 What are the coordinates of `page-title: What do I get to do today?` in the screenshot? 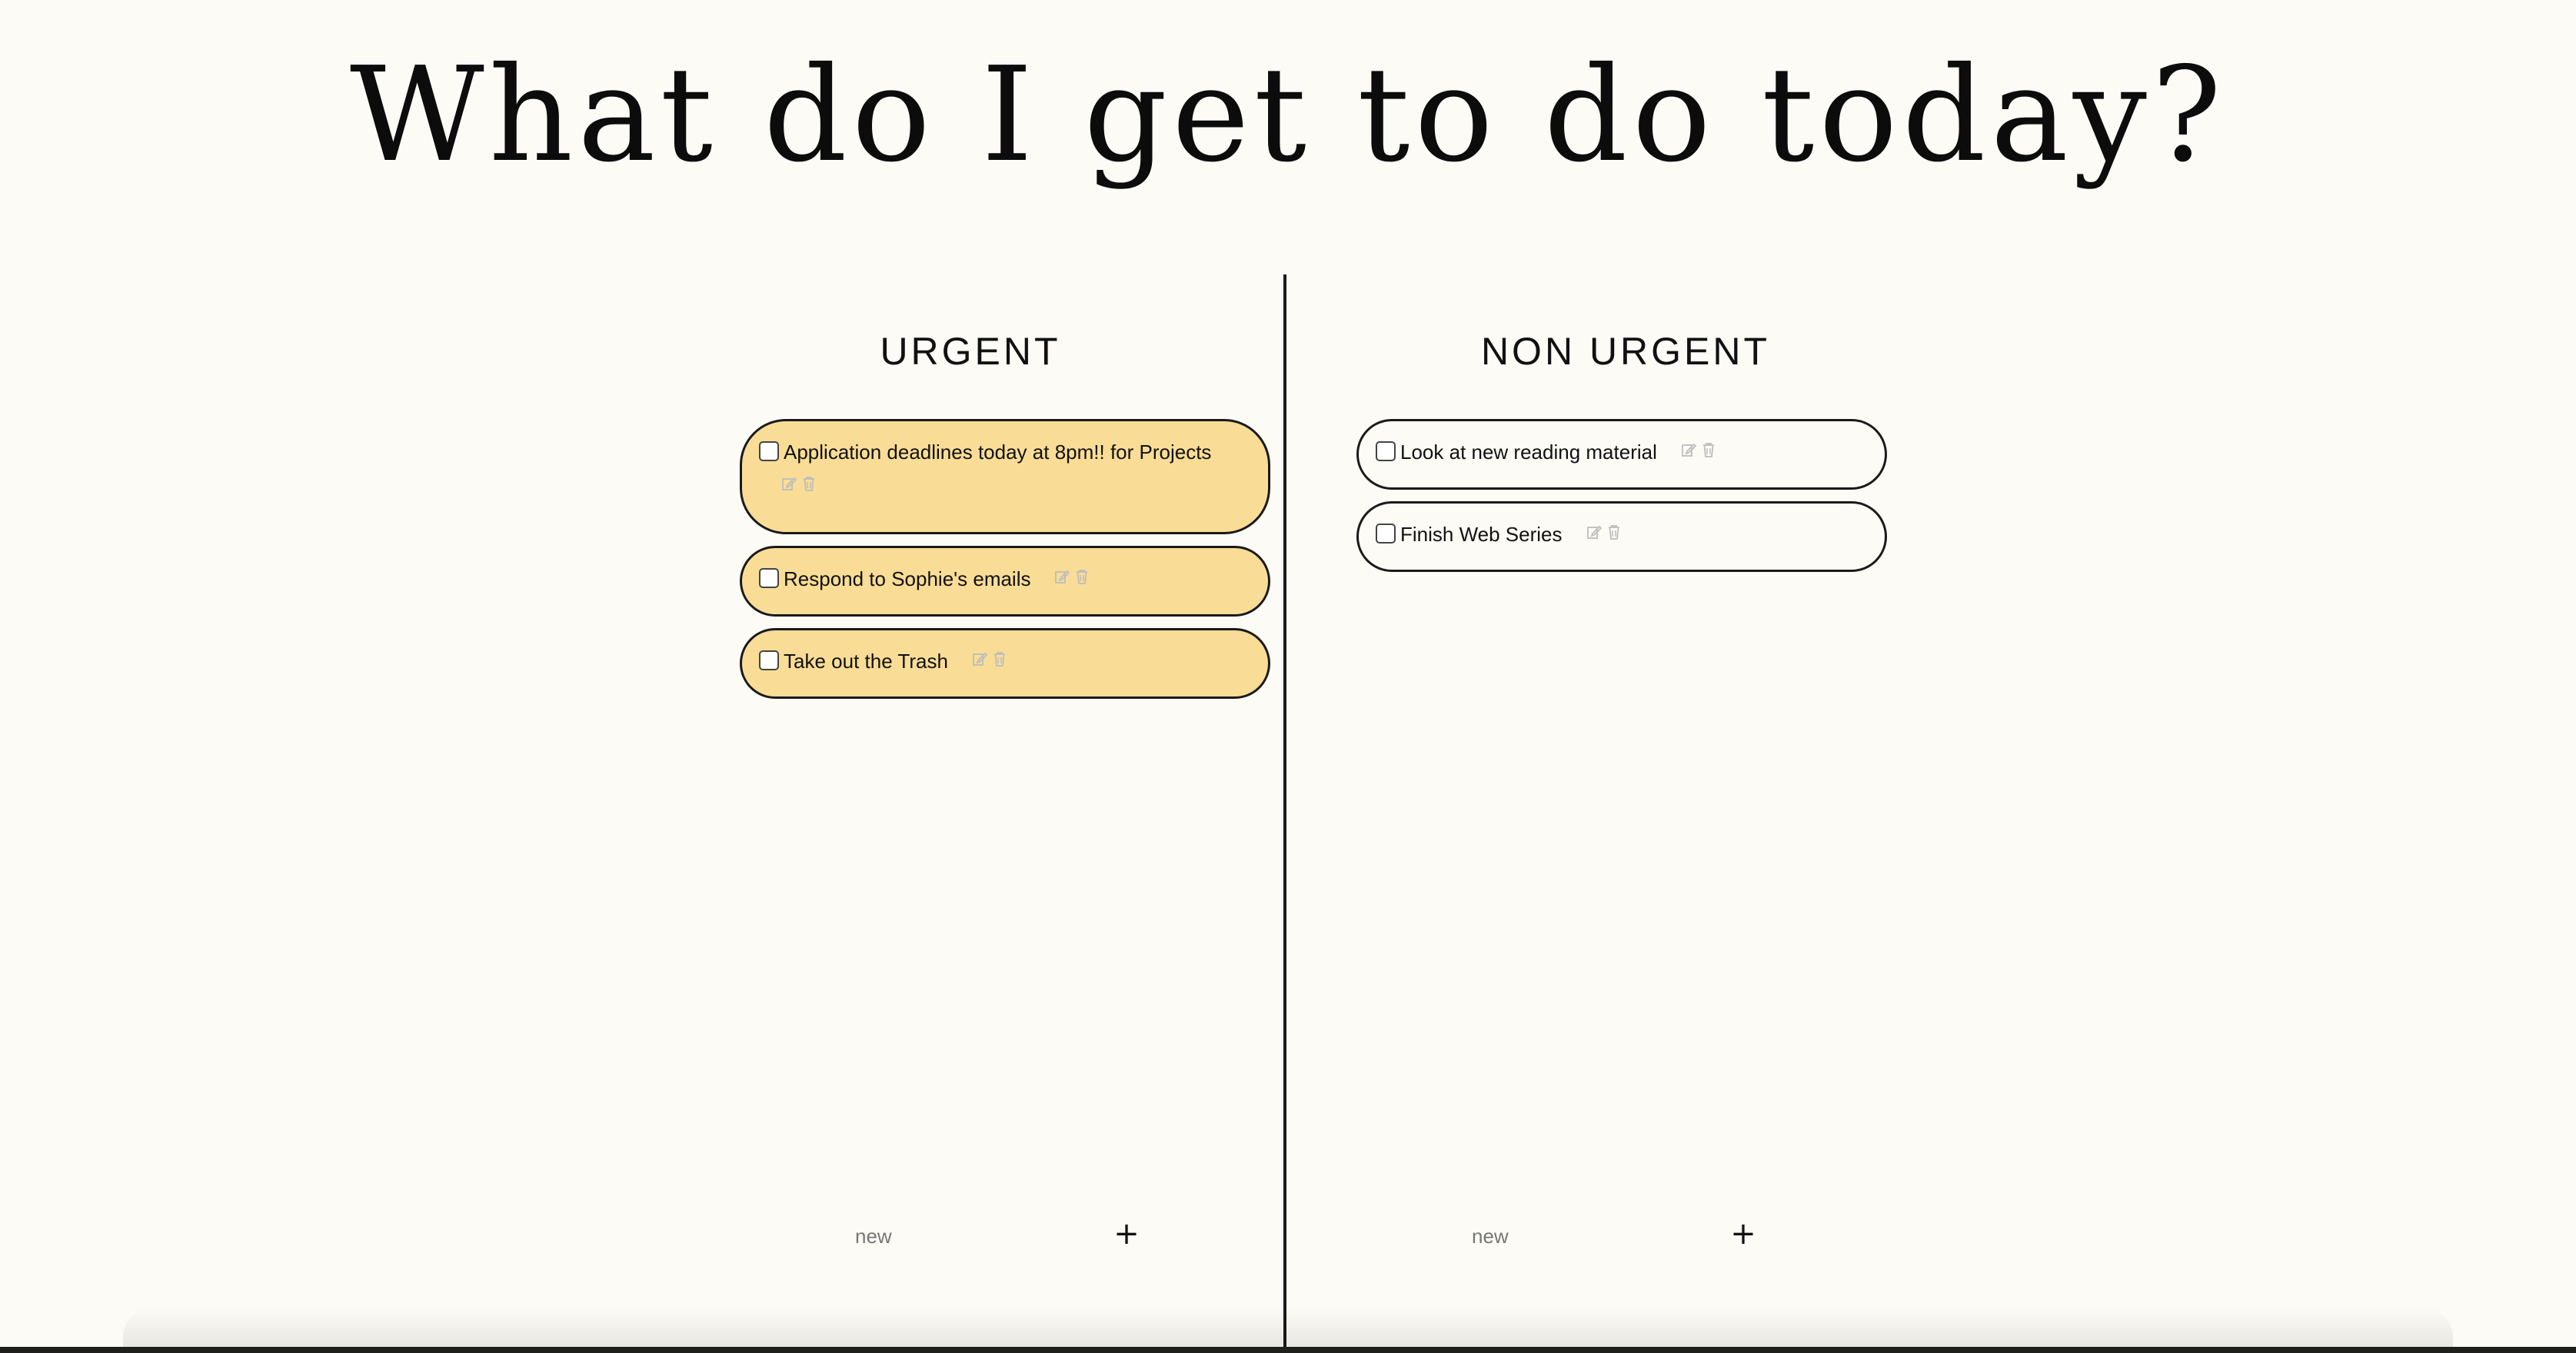 It's located at (1288, 115).